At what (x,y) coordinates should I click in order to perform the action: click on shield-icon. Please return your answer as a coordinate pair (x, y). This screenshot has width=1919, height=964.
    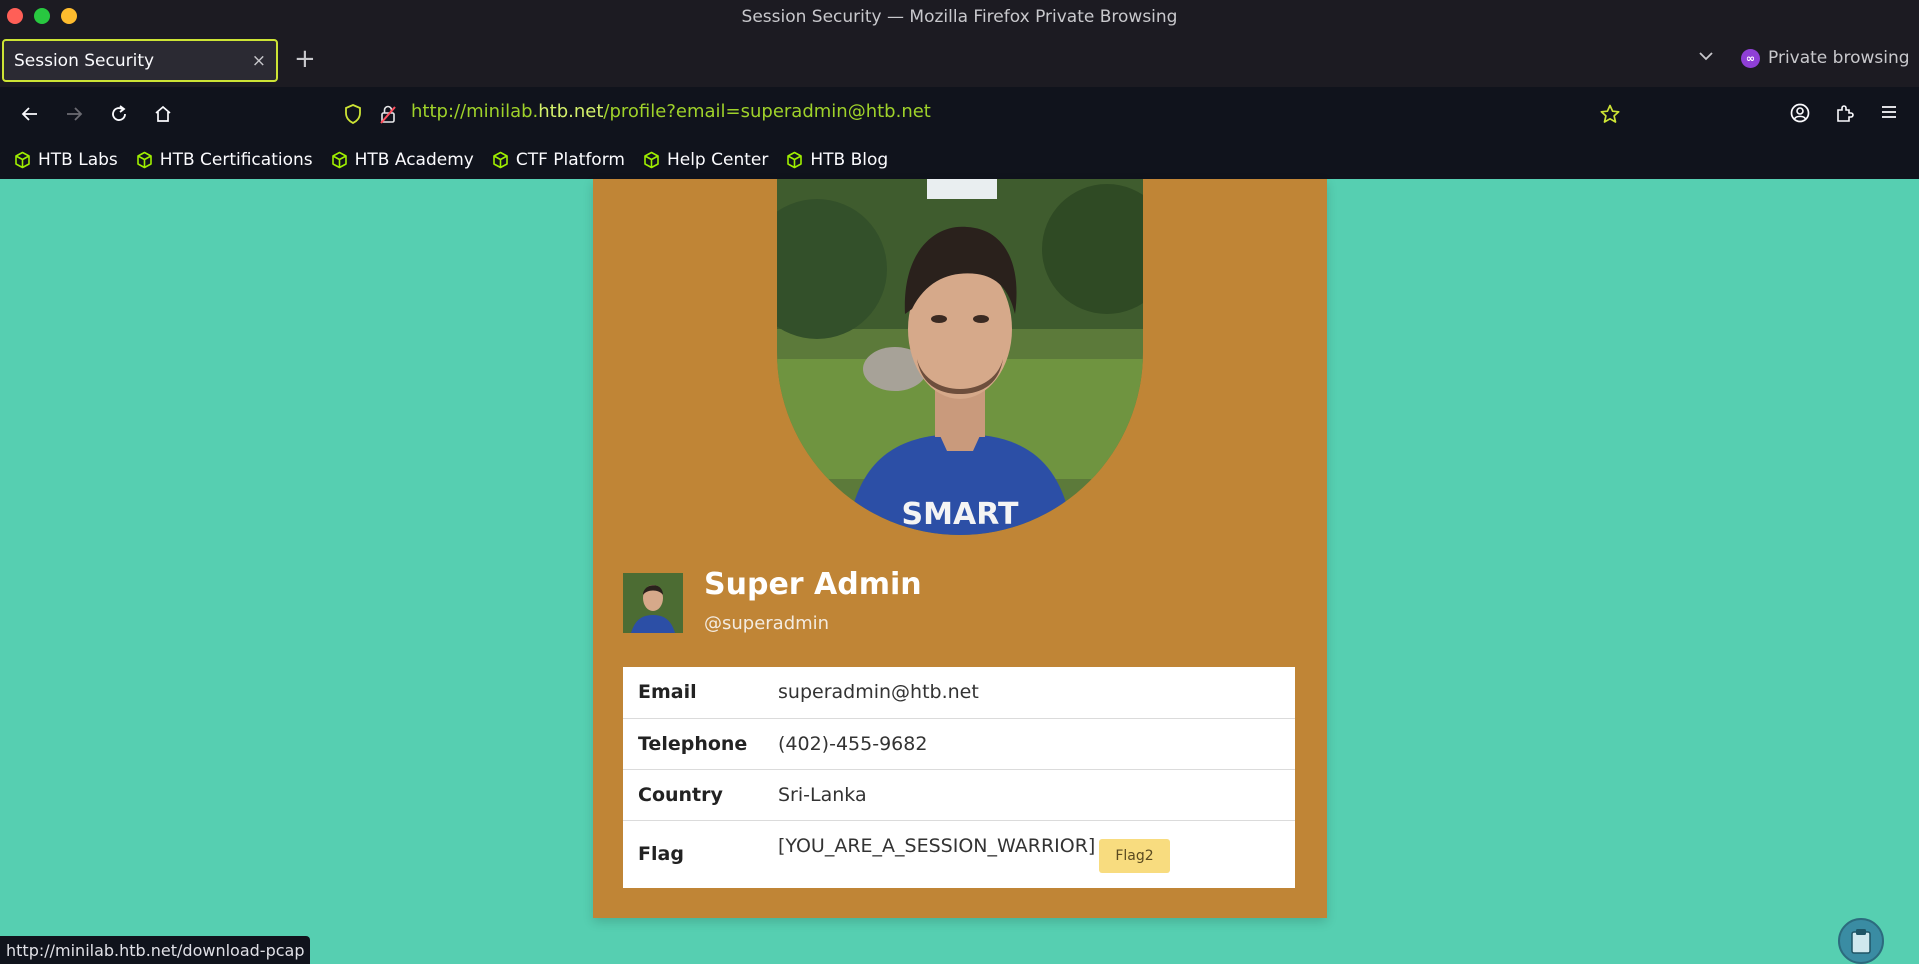
    Looking at the image, I should click on (353, 114).